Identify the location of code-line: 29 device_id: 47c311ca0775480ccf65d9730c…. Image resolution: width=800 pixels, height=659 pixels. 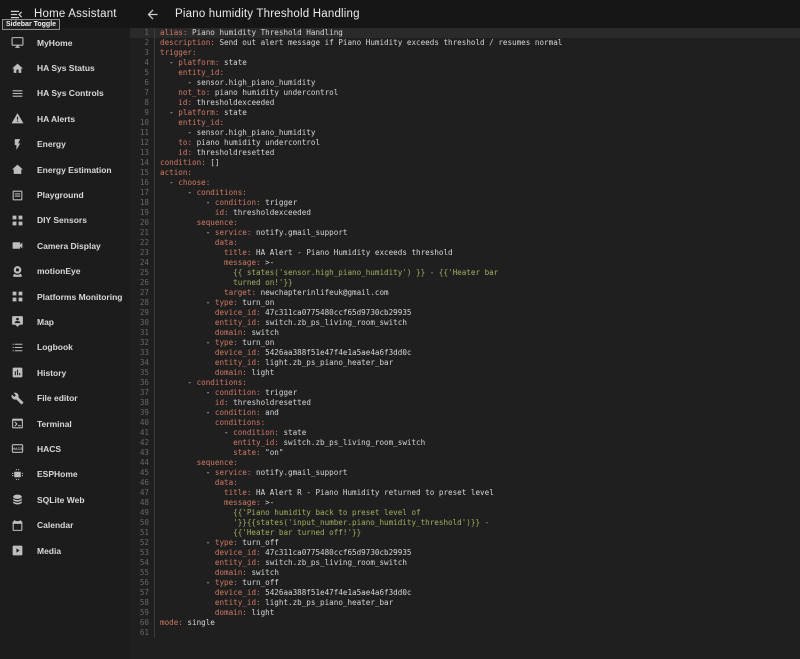
(465, 313).